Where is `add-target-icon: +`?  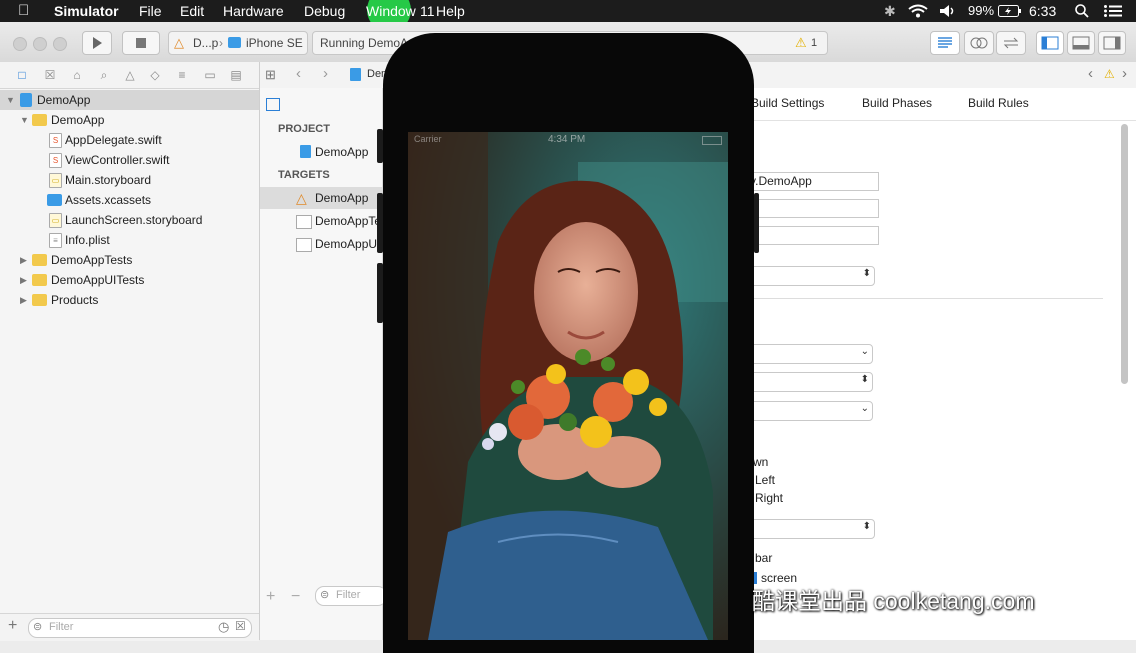 add-target-icon: + is located at coordinates (270, 597).